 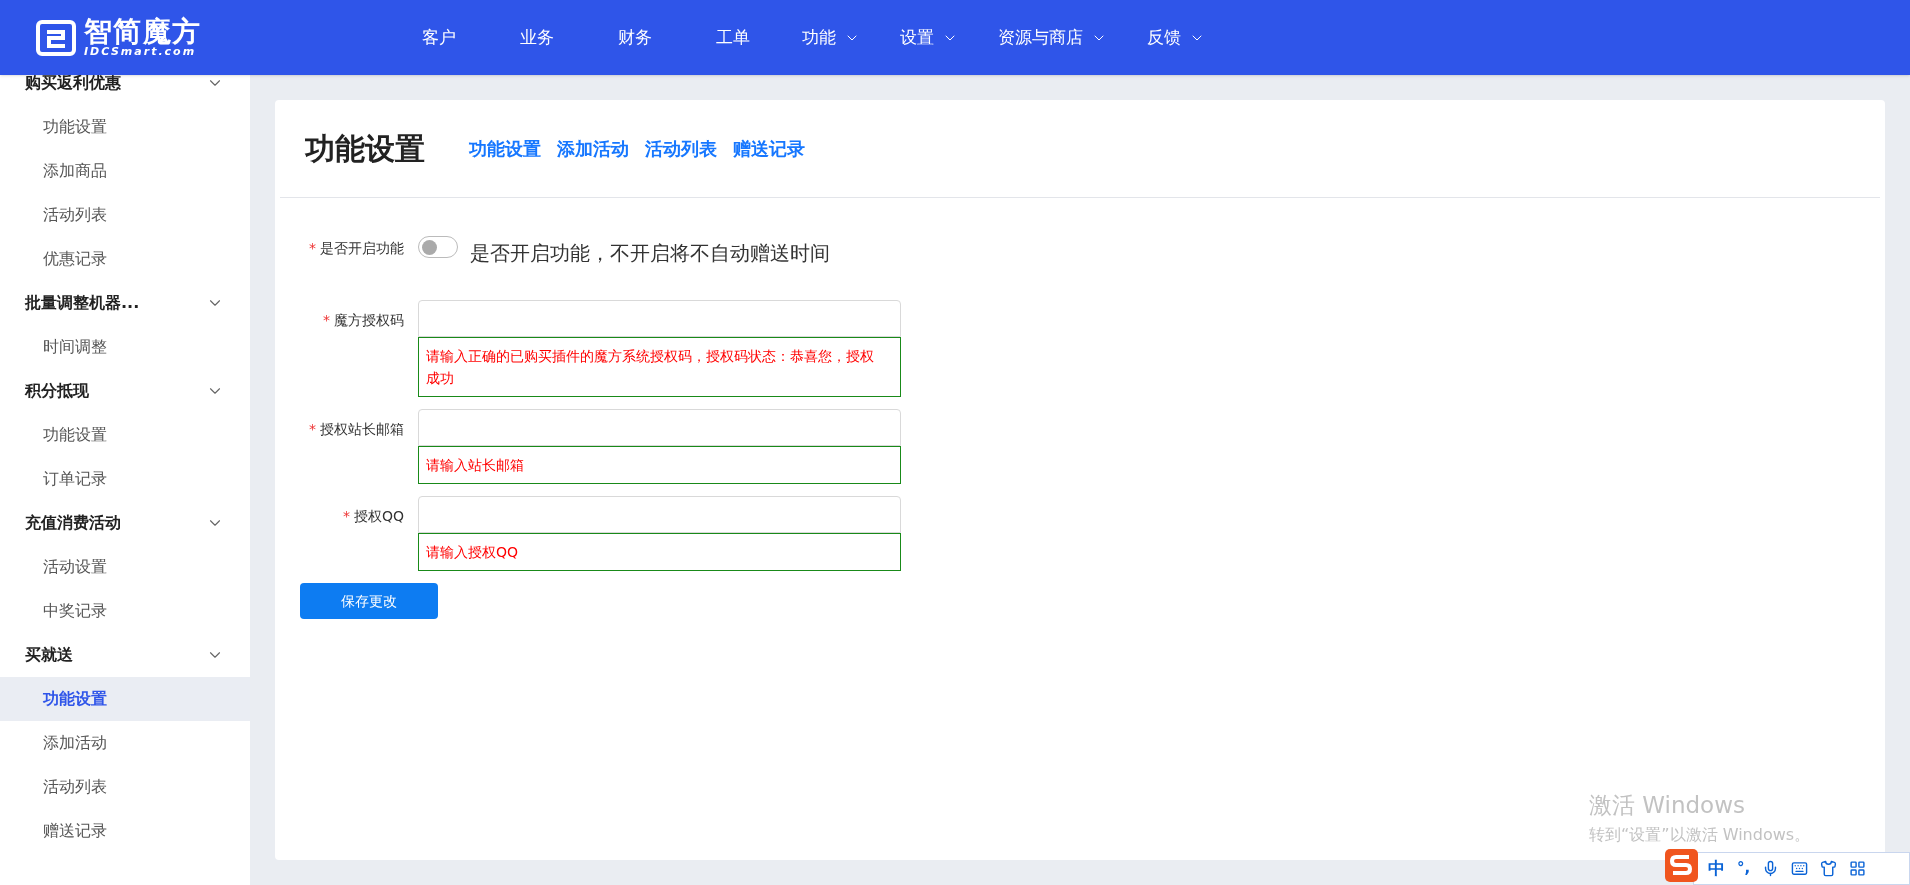 What do you see at coordinates (929, 37) in the screenshot?
I see `nav-item: 设置` at bounding box center [929, 37].